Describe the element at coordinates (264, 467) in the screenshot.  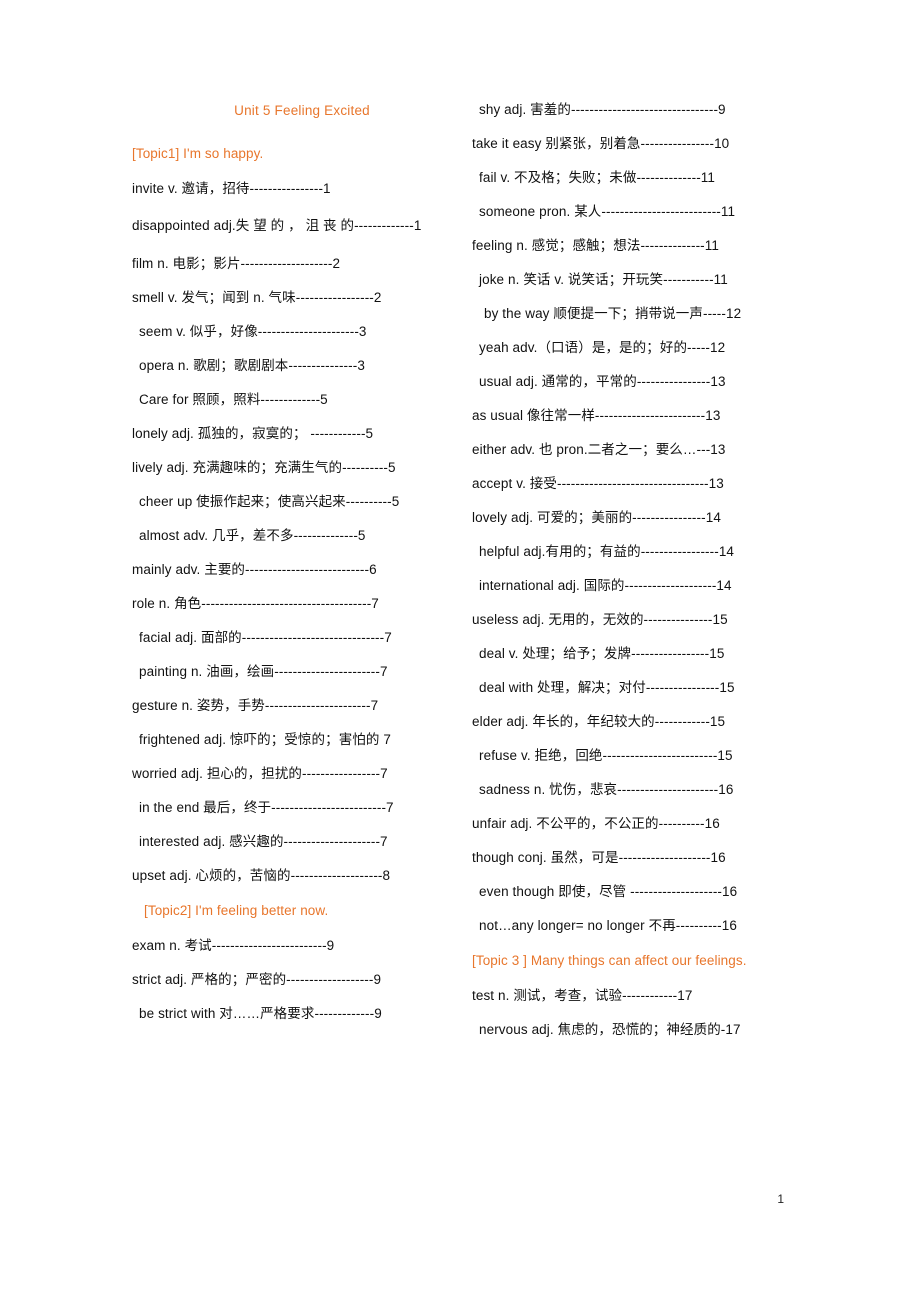
I see `vocabulary-entry: lively adj. 充满趣味的；充满生气的----------5` at that location.